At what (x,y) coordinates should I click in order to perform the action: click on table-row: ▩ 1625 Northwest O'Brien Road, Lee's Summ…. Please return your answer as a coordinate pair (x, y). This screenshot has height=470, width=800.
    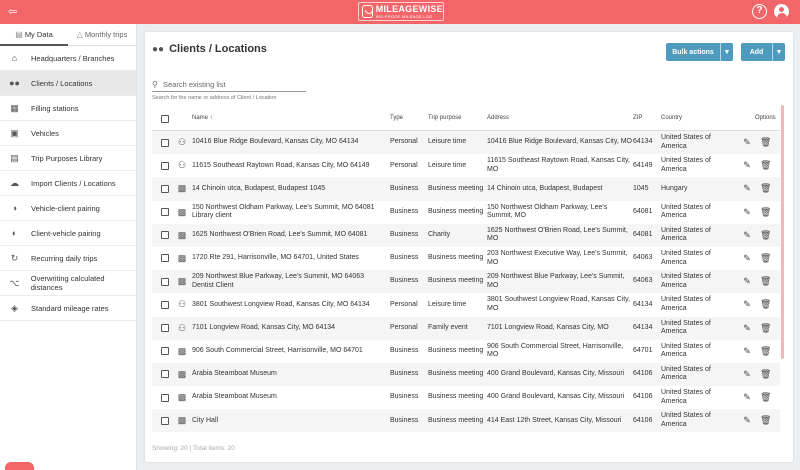
    Looking at the image, I should click on (466, 235).